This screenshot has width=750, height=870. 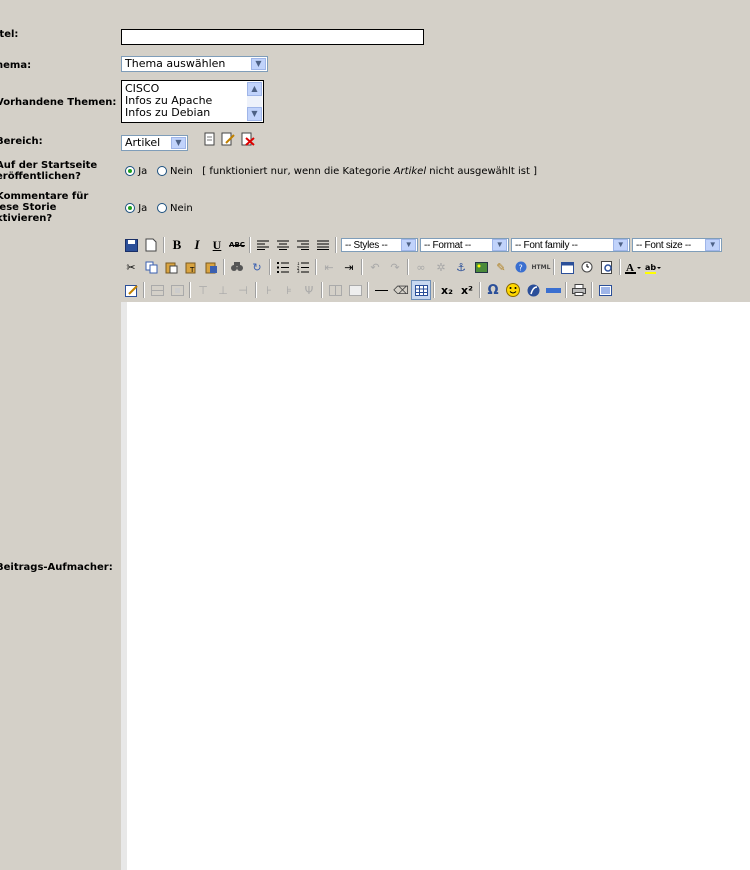 I want to click on edit-document-icon, so click(x=228, y=139).